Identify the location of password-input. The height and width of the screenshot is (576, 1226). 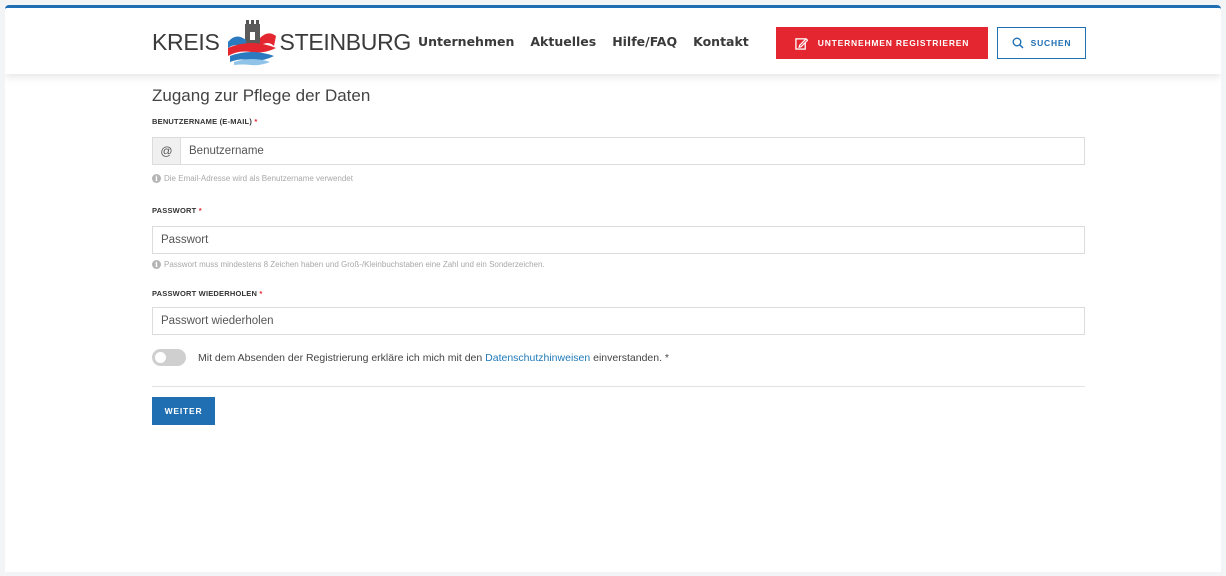
(618, 240).